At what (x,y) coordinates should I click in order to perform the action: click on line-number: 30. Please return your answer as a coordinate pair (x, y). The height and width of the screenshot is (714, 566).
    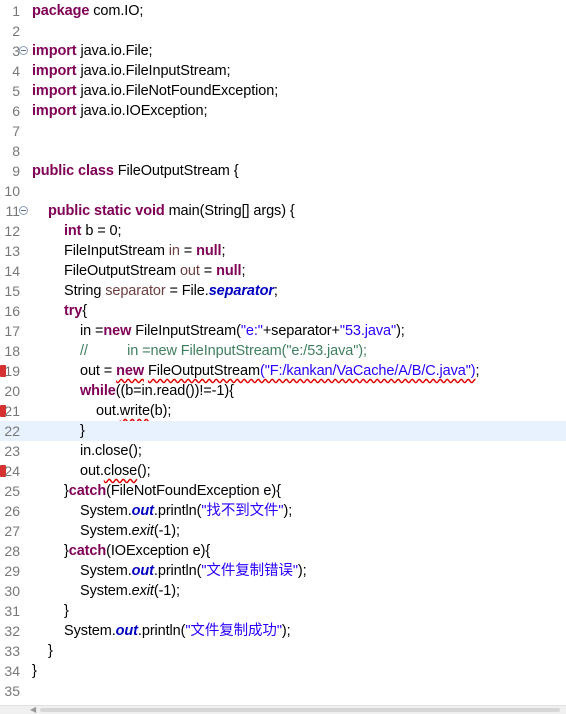
    Looking at the image, I should click on (12, 591).